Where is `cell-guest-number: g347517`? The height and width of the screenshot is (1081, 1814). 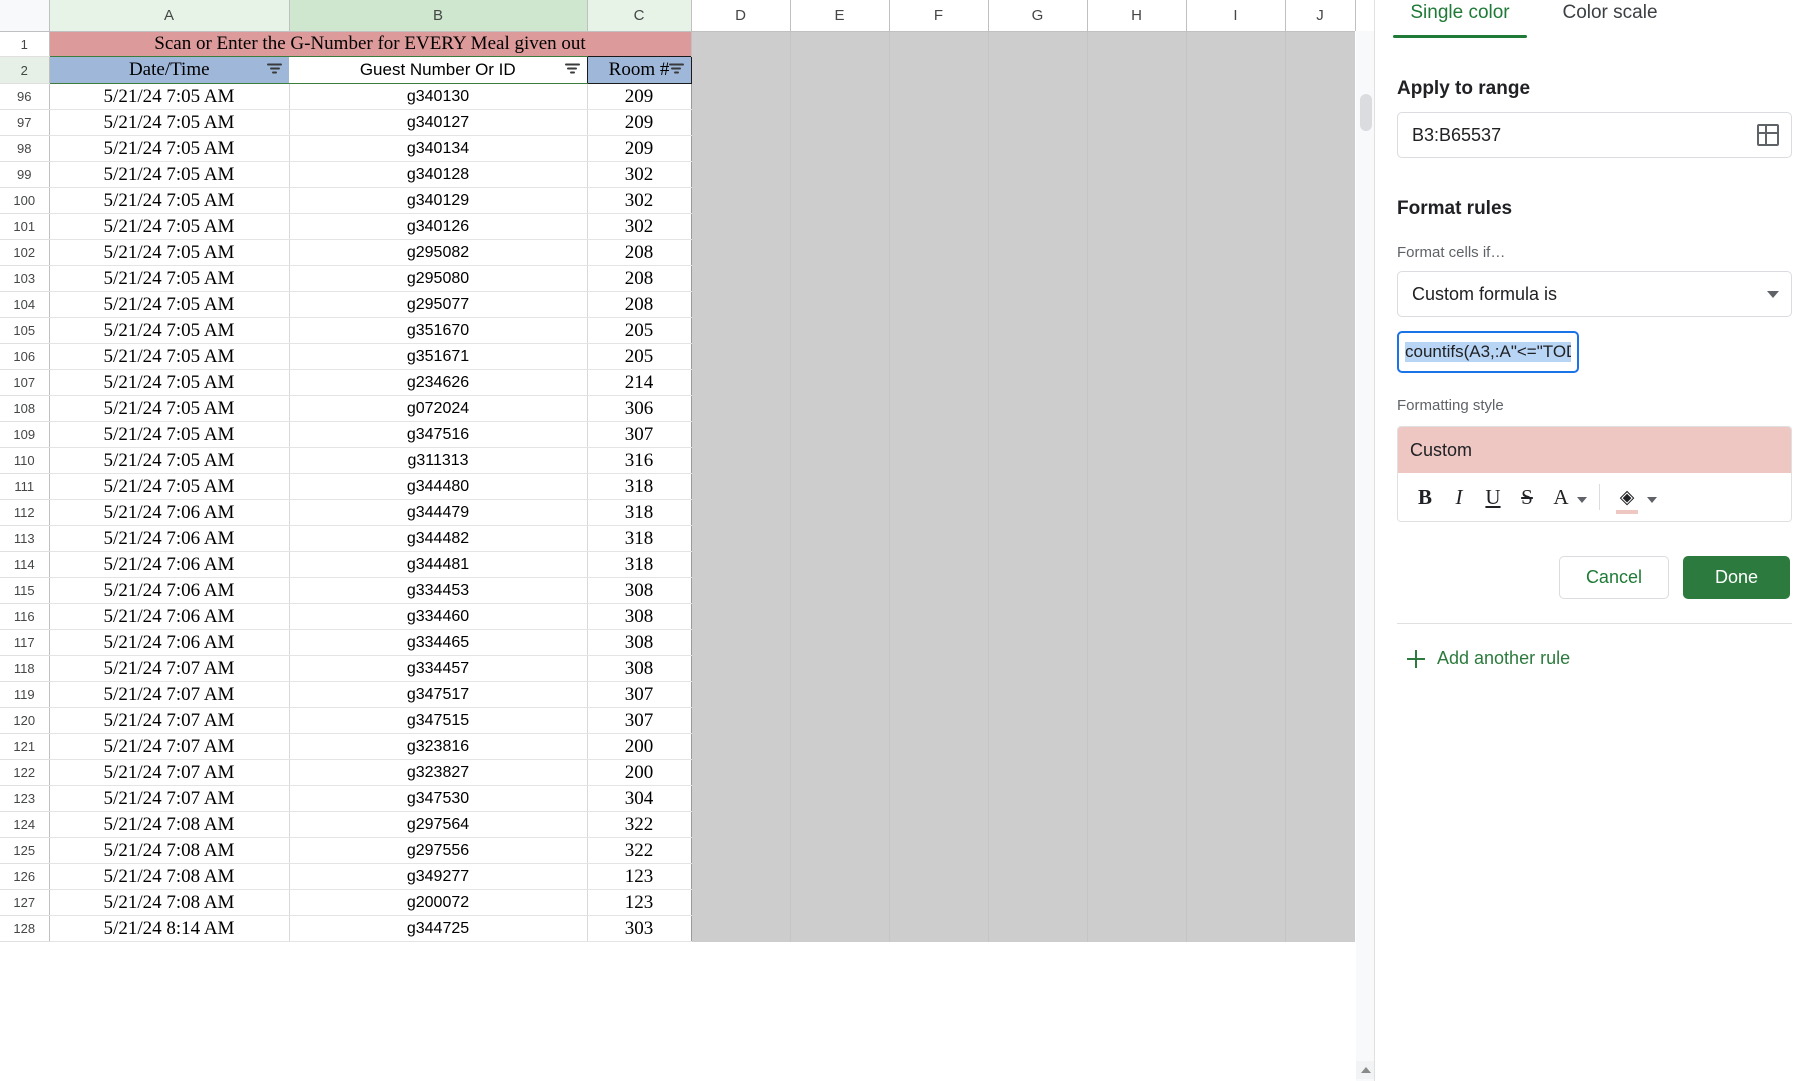
cell-guest-number: g347517 is located at coordinates (438, 694).